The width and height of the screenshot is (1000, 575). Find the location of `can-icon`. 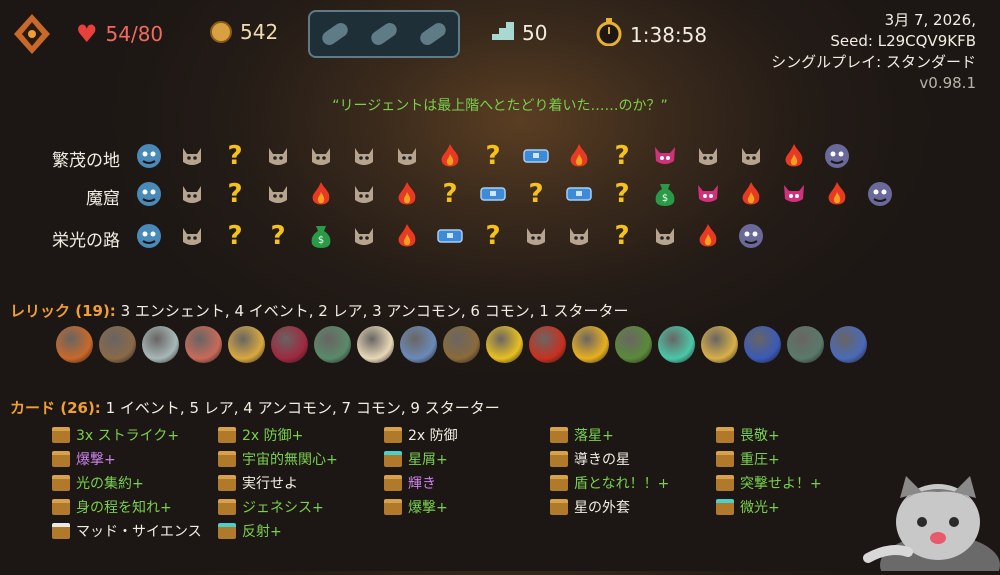

can-icon is located at coordinates (418, 344).